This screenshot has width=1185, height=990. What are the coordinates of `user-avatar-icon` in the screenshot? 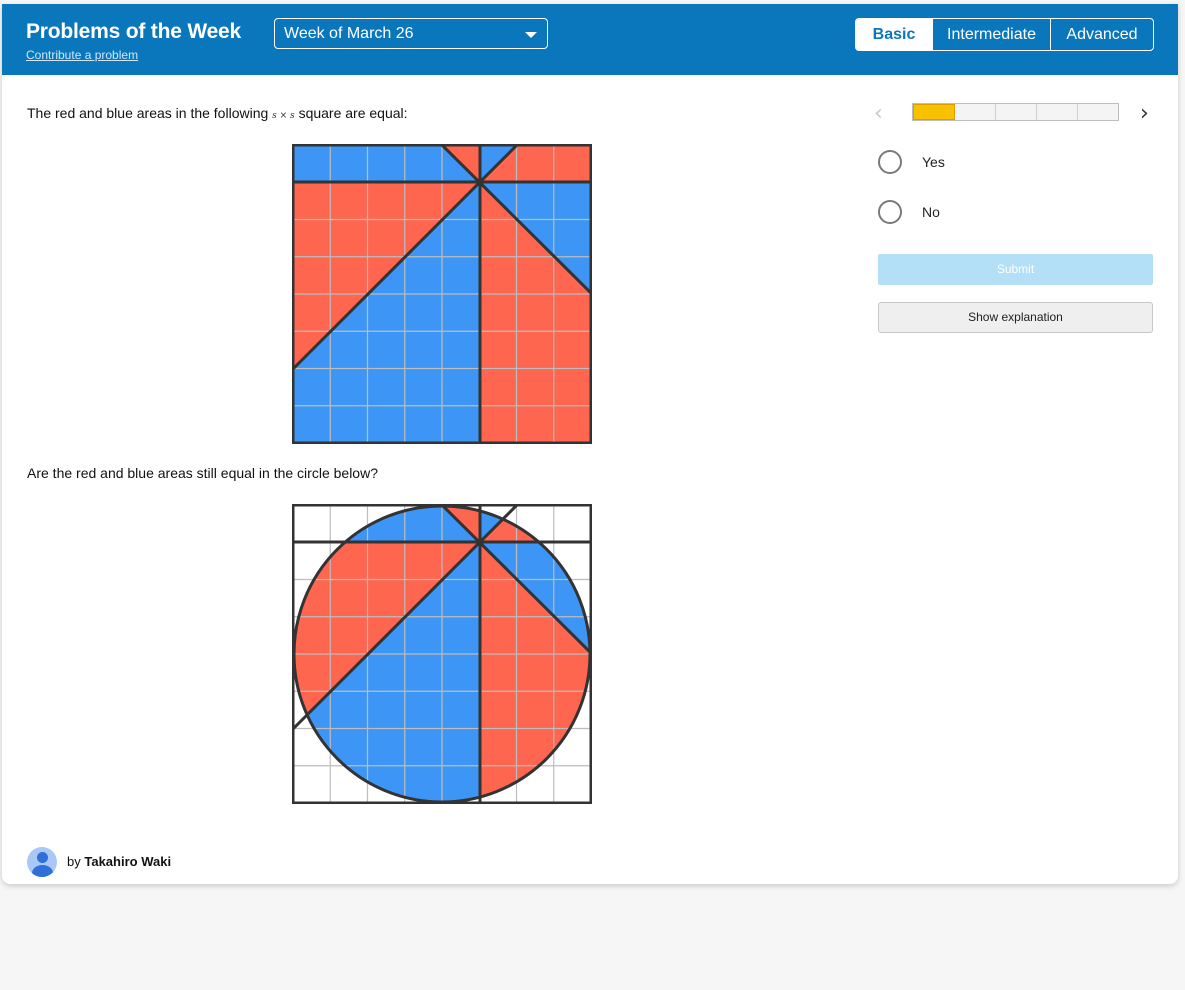 It's located at (42, 862).